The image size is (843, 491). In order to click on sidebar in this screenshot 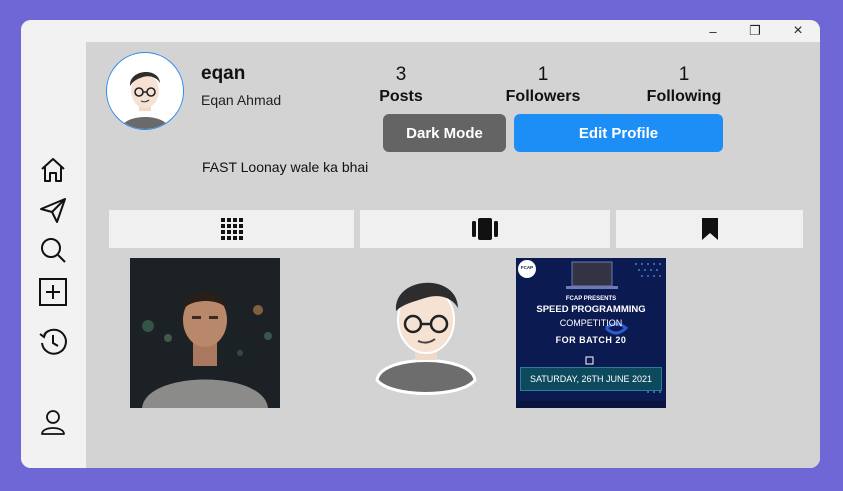, I will do `click(53, 255)`.